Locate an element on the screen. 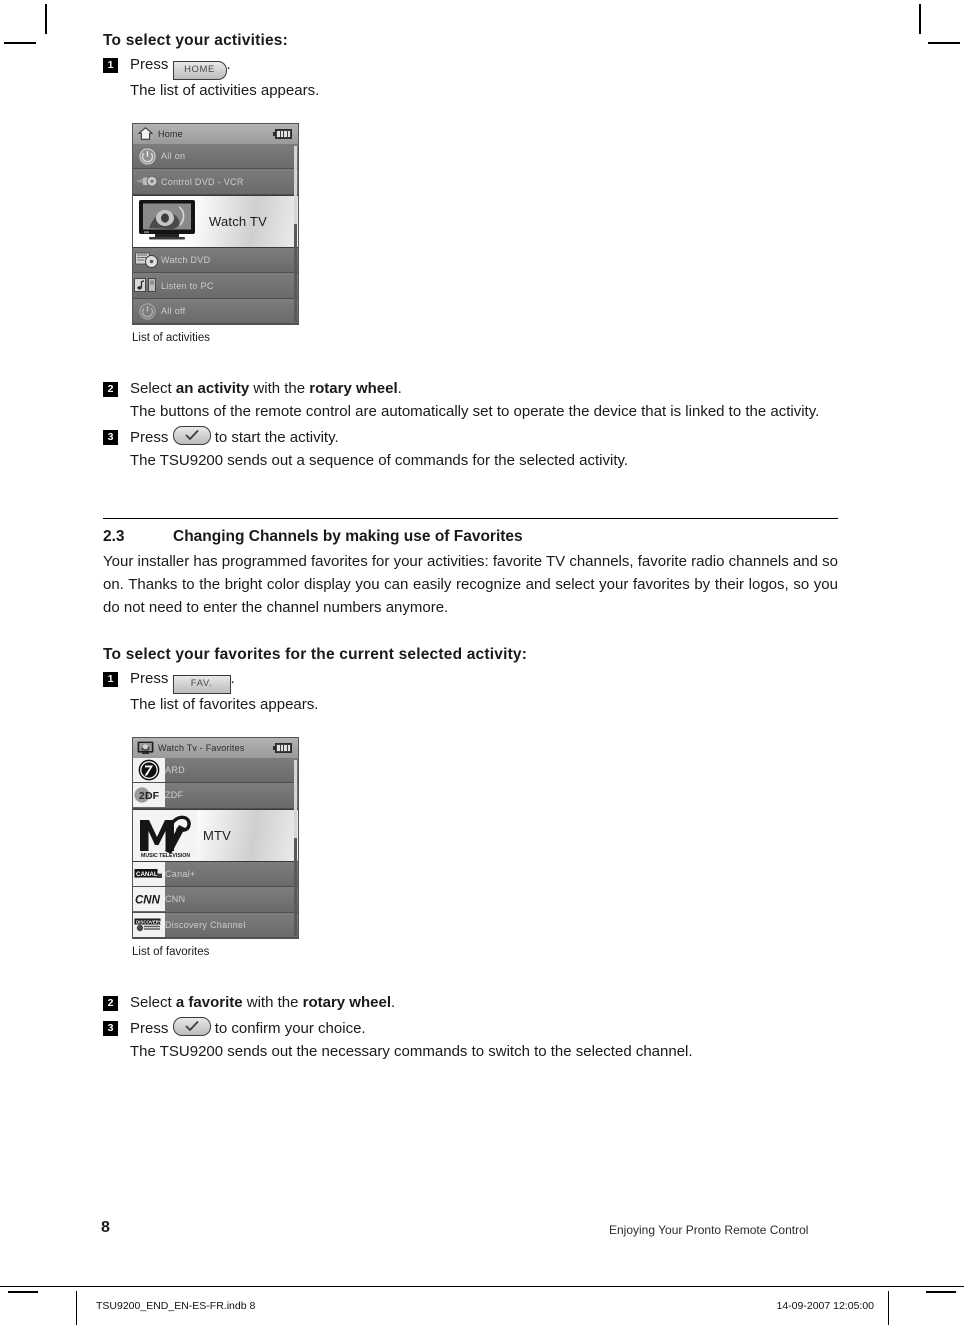  canalplus-logo-icon: CANAL+ is located at coordinates (149, 873).